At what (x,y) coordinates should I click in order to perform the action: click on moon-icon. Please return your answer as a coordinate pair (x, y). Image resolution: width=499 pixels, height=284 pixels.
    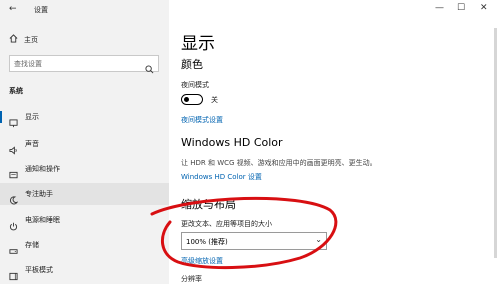
    Looking at the image, I should click on (14, 197).